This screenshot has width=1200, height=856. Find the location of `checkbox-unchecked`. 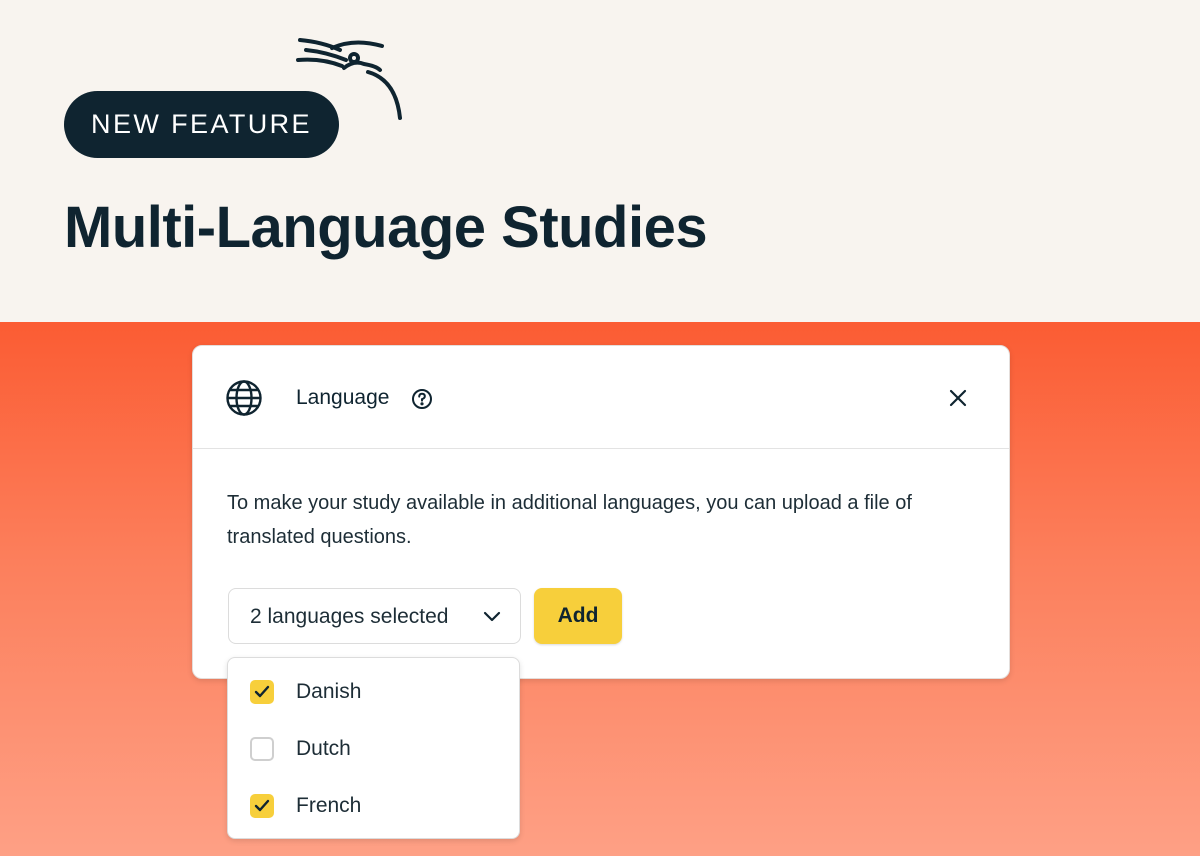

checkbox-unchecked is located at coordinates (262, 749).